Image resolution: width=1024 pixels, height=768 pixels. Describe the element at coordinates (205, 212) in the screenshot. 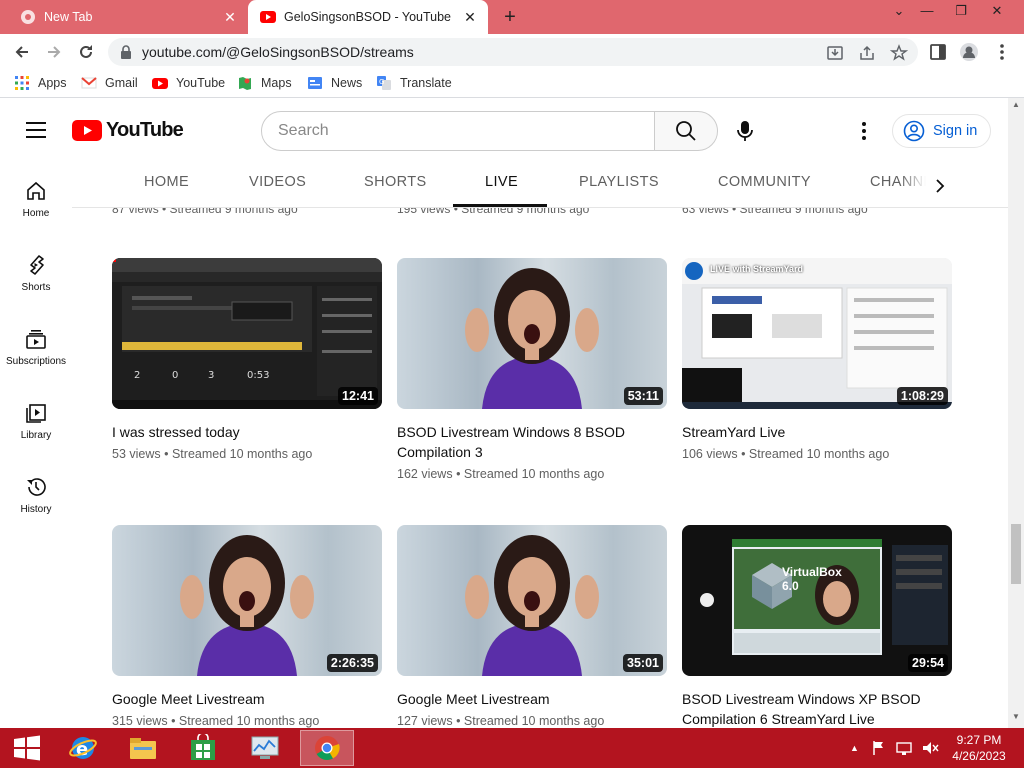

I see `previous-row-meta: 87 views • Streamed 9 months ago` at that location.